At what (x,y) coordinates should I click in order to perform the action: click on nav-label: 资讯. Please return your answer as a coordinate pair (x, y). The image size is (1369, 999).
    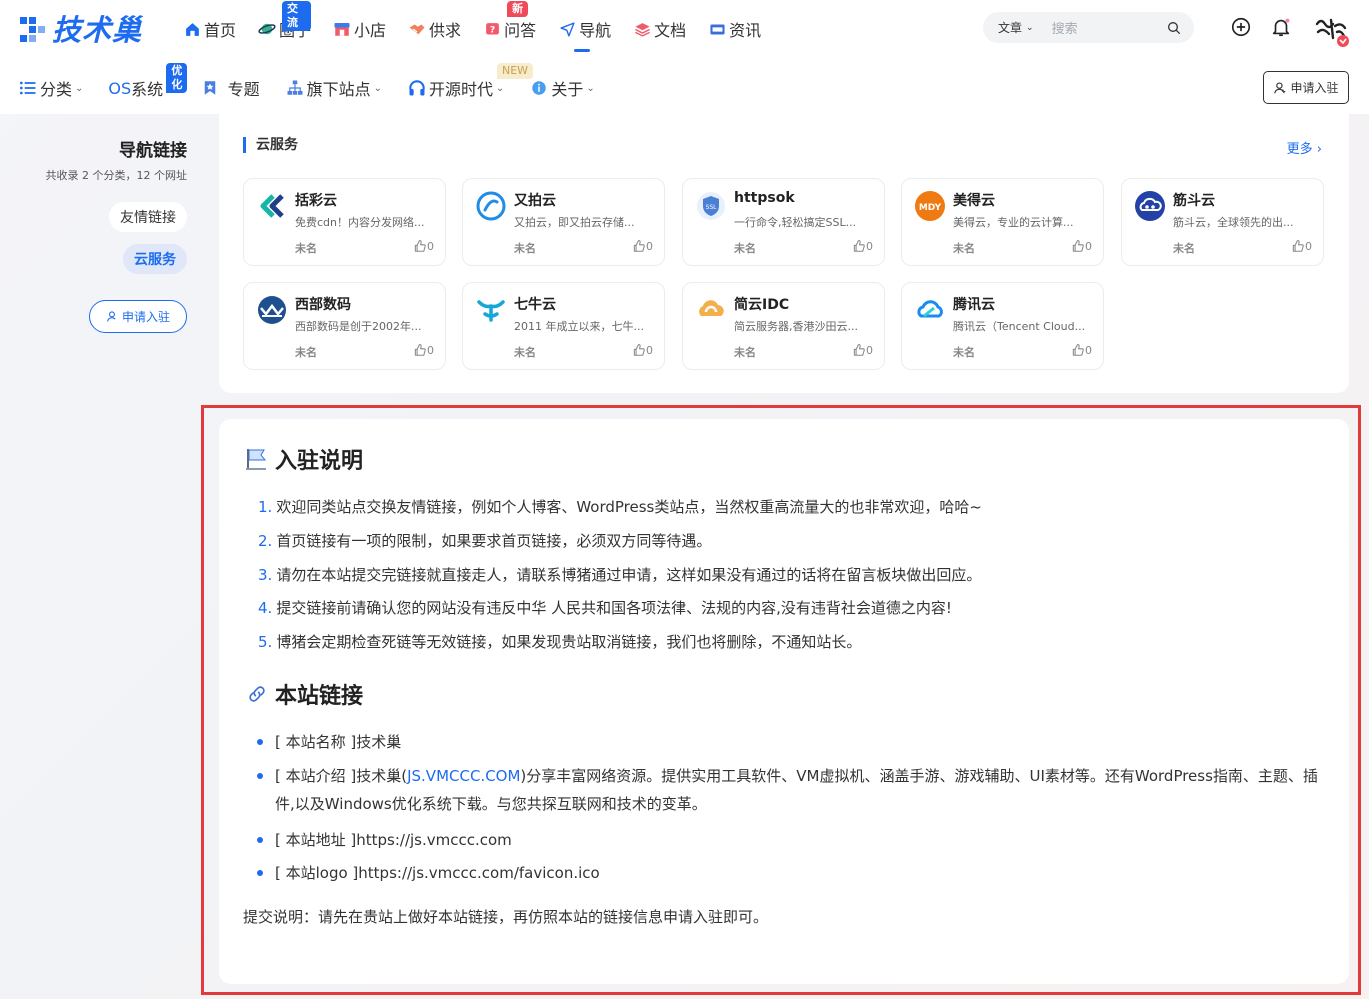
    Looking at the image, I should click on (745, 30).